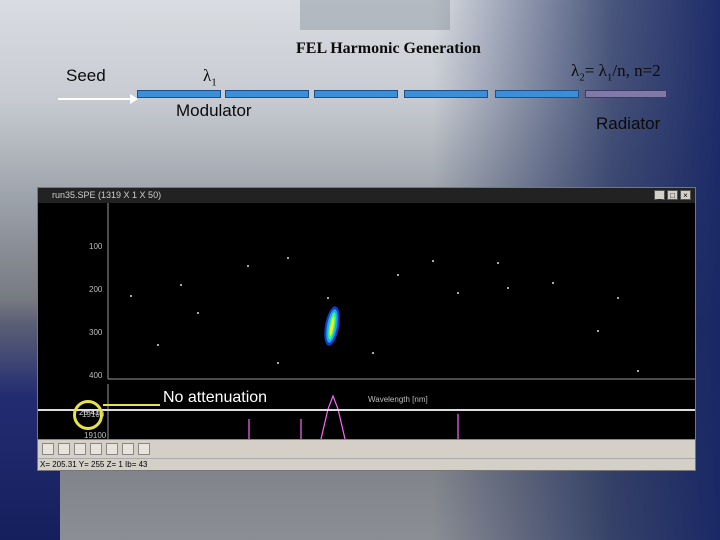 The width and height of the screenshot is (720, 540). What do you see at coordinates (210, 77) in the screenshot?
I see `lambda1-label: λ1` at bounding box center [210, 77].